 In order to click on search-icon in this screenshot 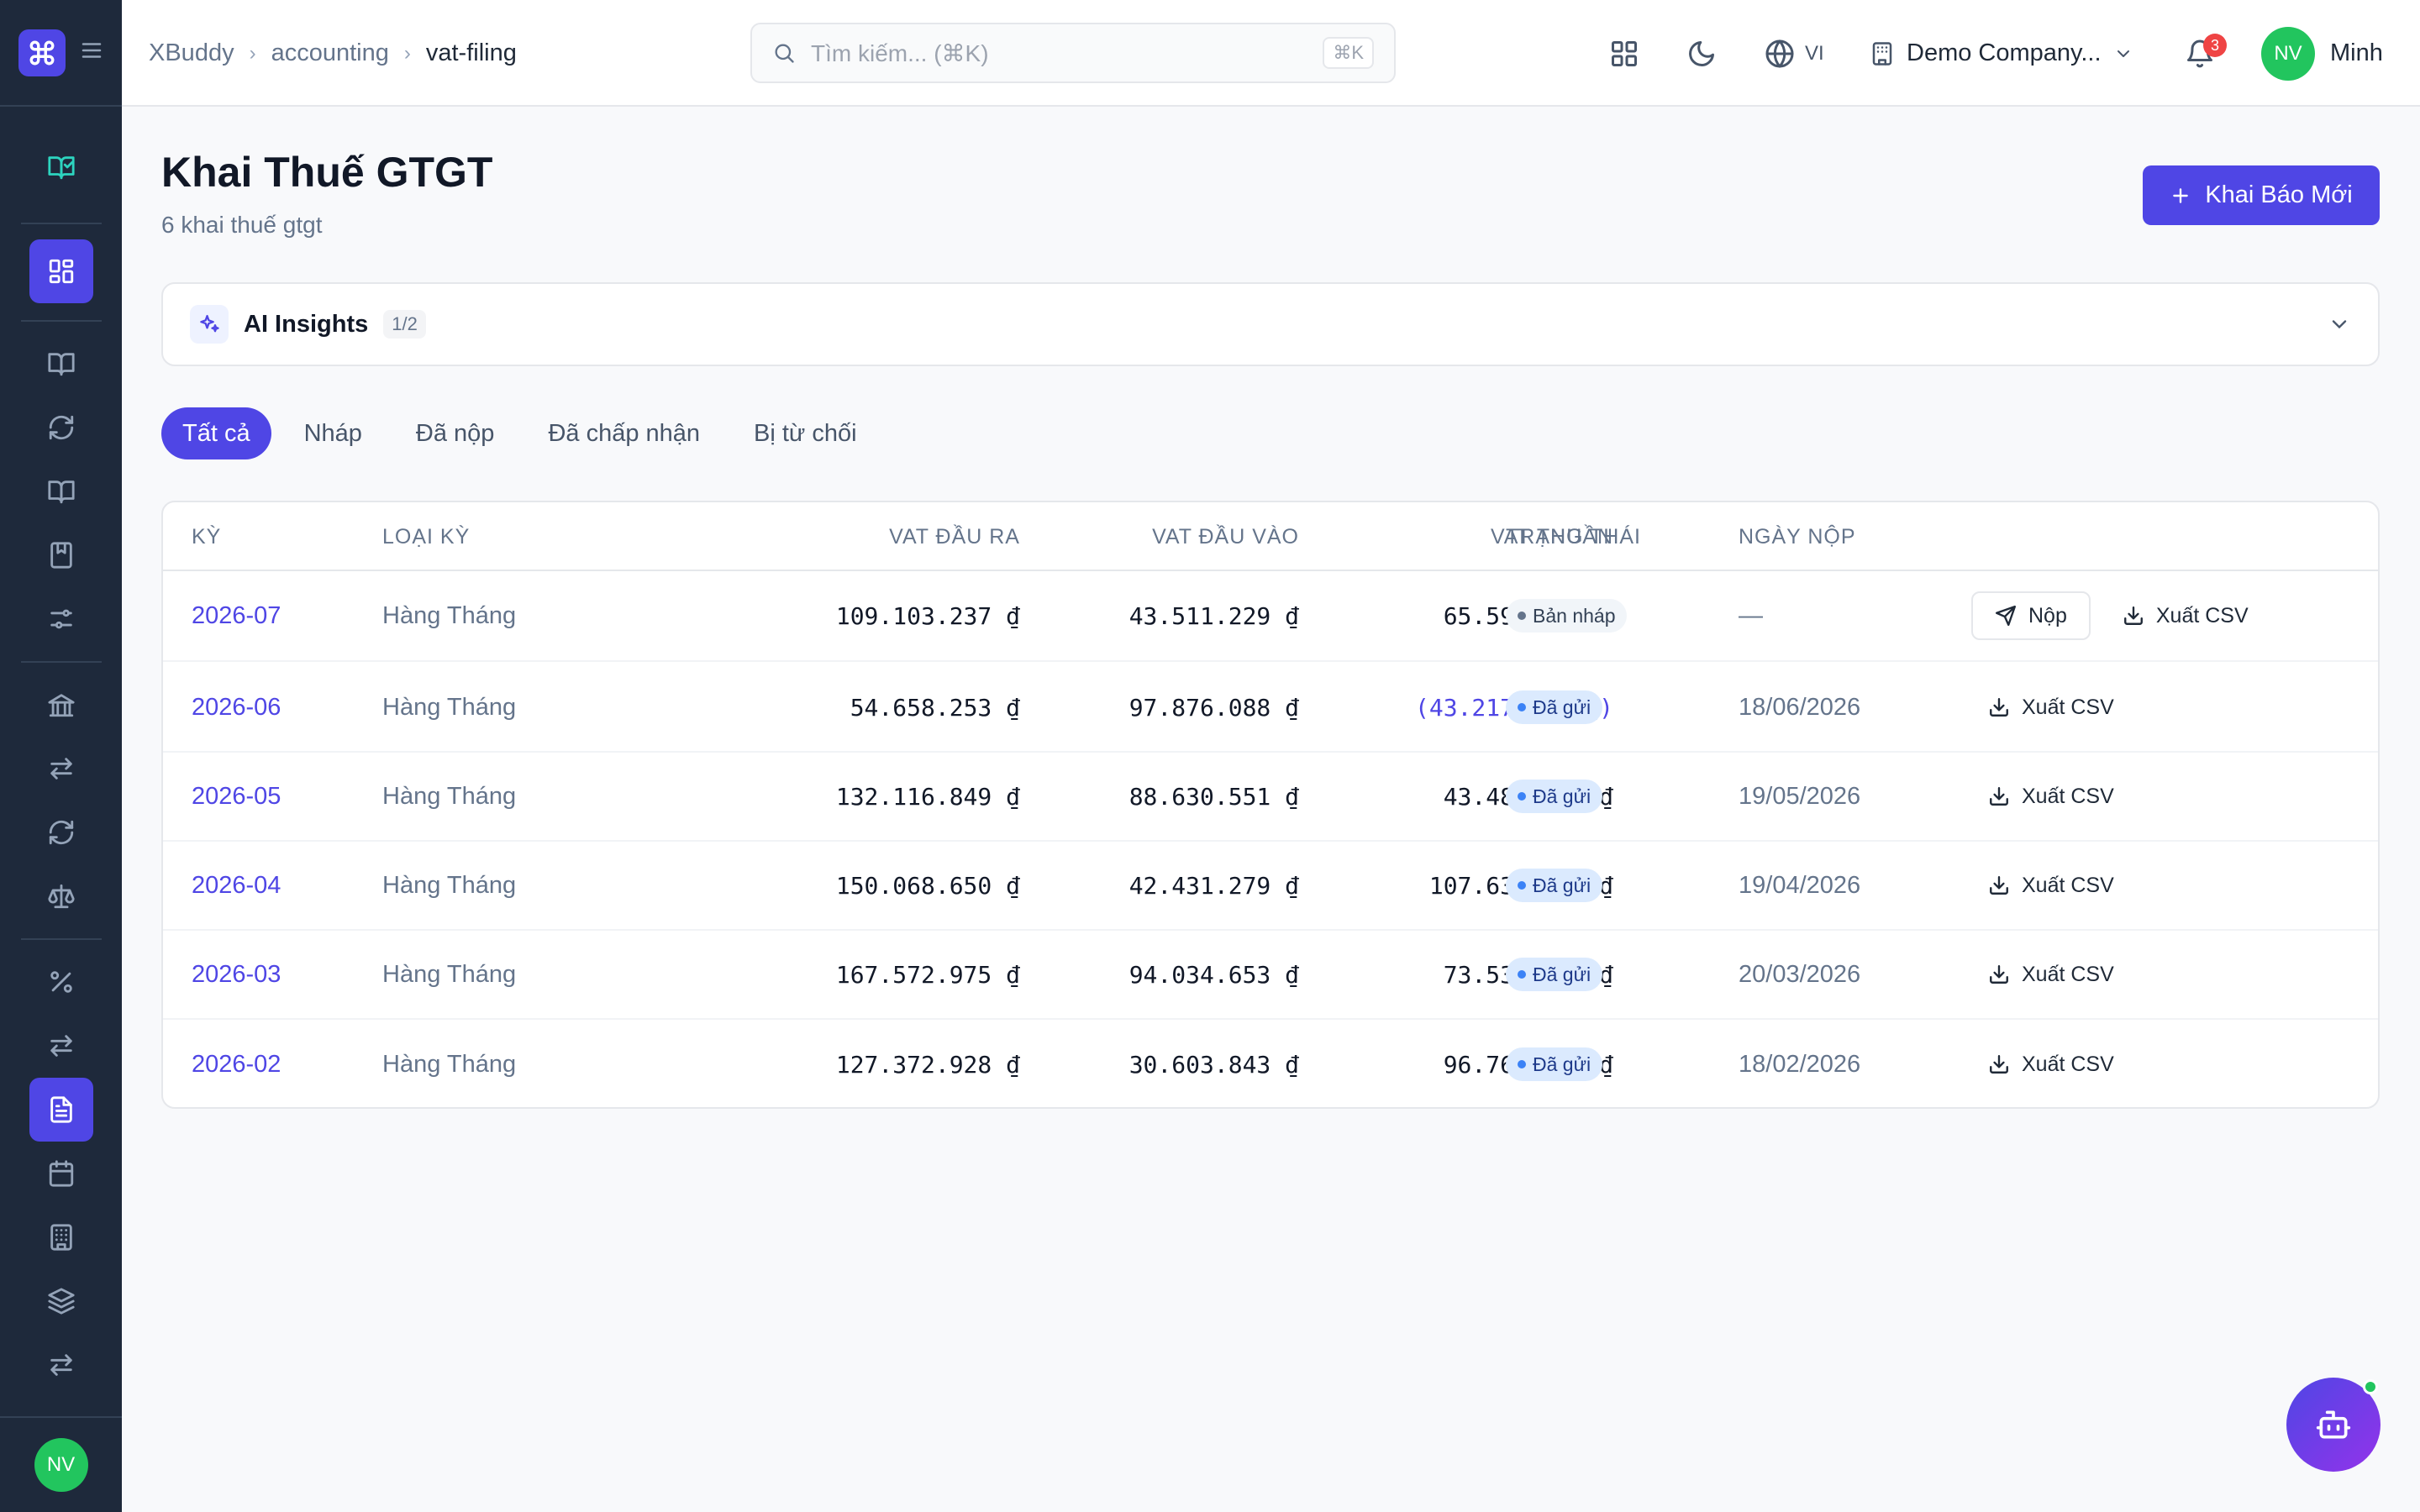, I will do `click(784, 53)`.